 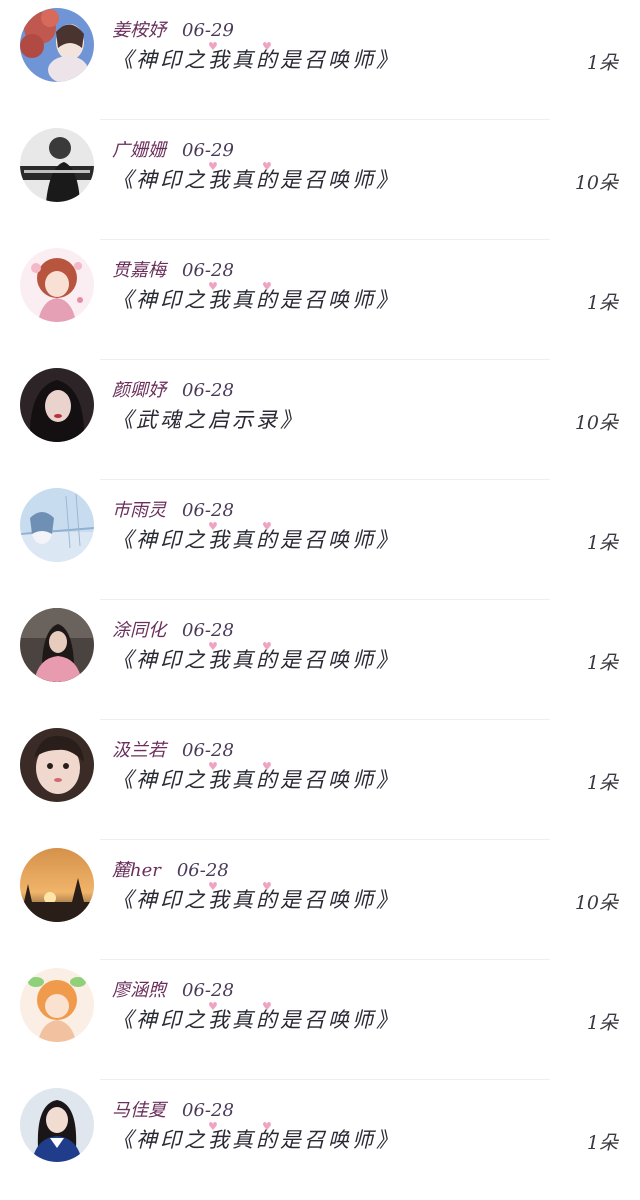 I want to click on list-item: 颜卿妤 06-28 《武魂之启示录》 10朵, so click(x=320, y=420).